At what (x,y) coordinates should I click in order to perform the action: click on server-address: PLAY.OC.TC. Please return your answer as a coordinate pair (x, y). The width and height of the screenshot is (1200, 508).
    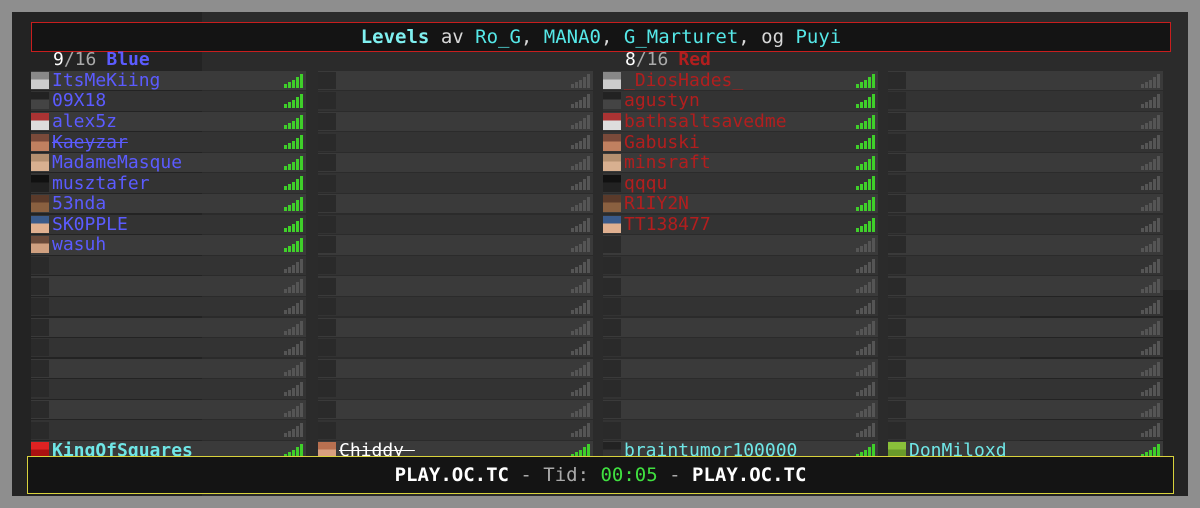
    Looking at the image, I should click on (451, 475).